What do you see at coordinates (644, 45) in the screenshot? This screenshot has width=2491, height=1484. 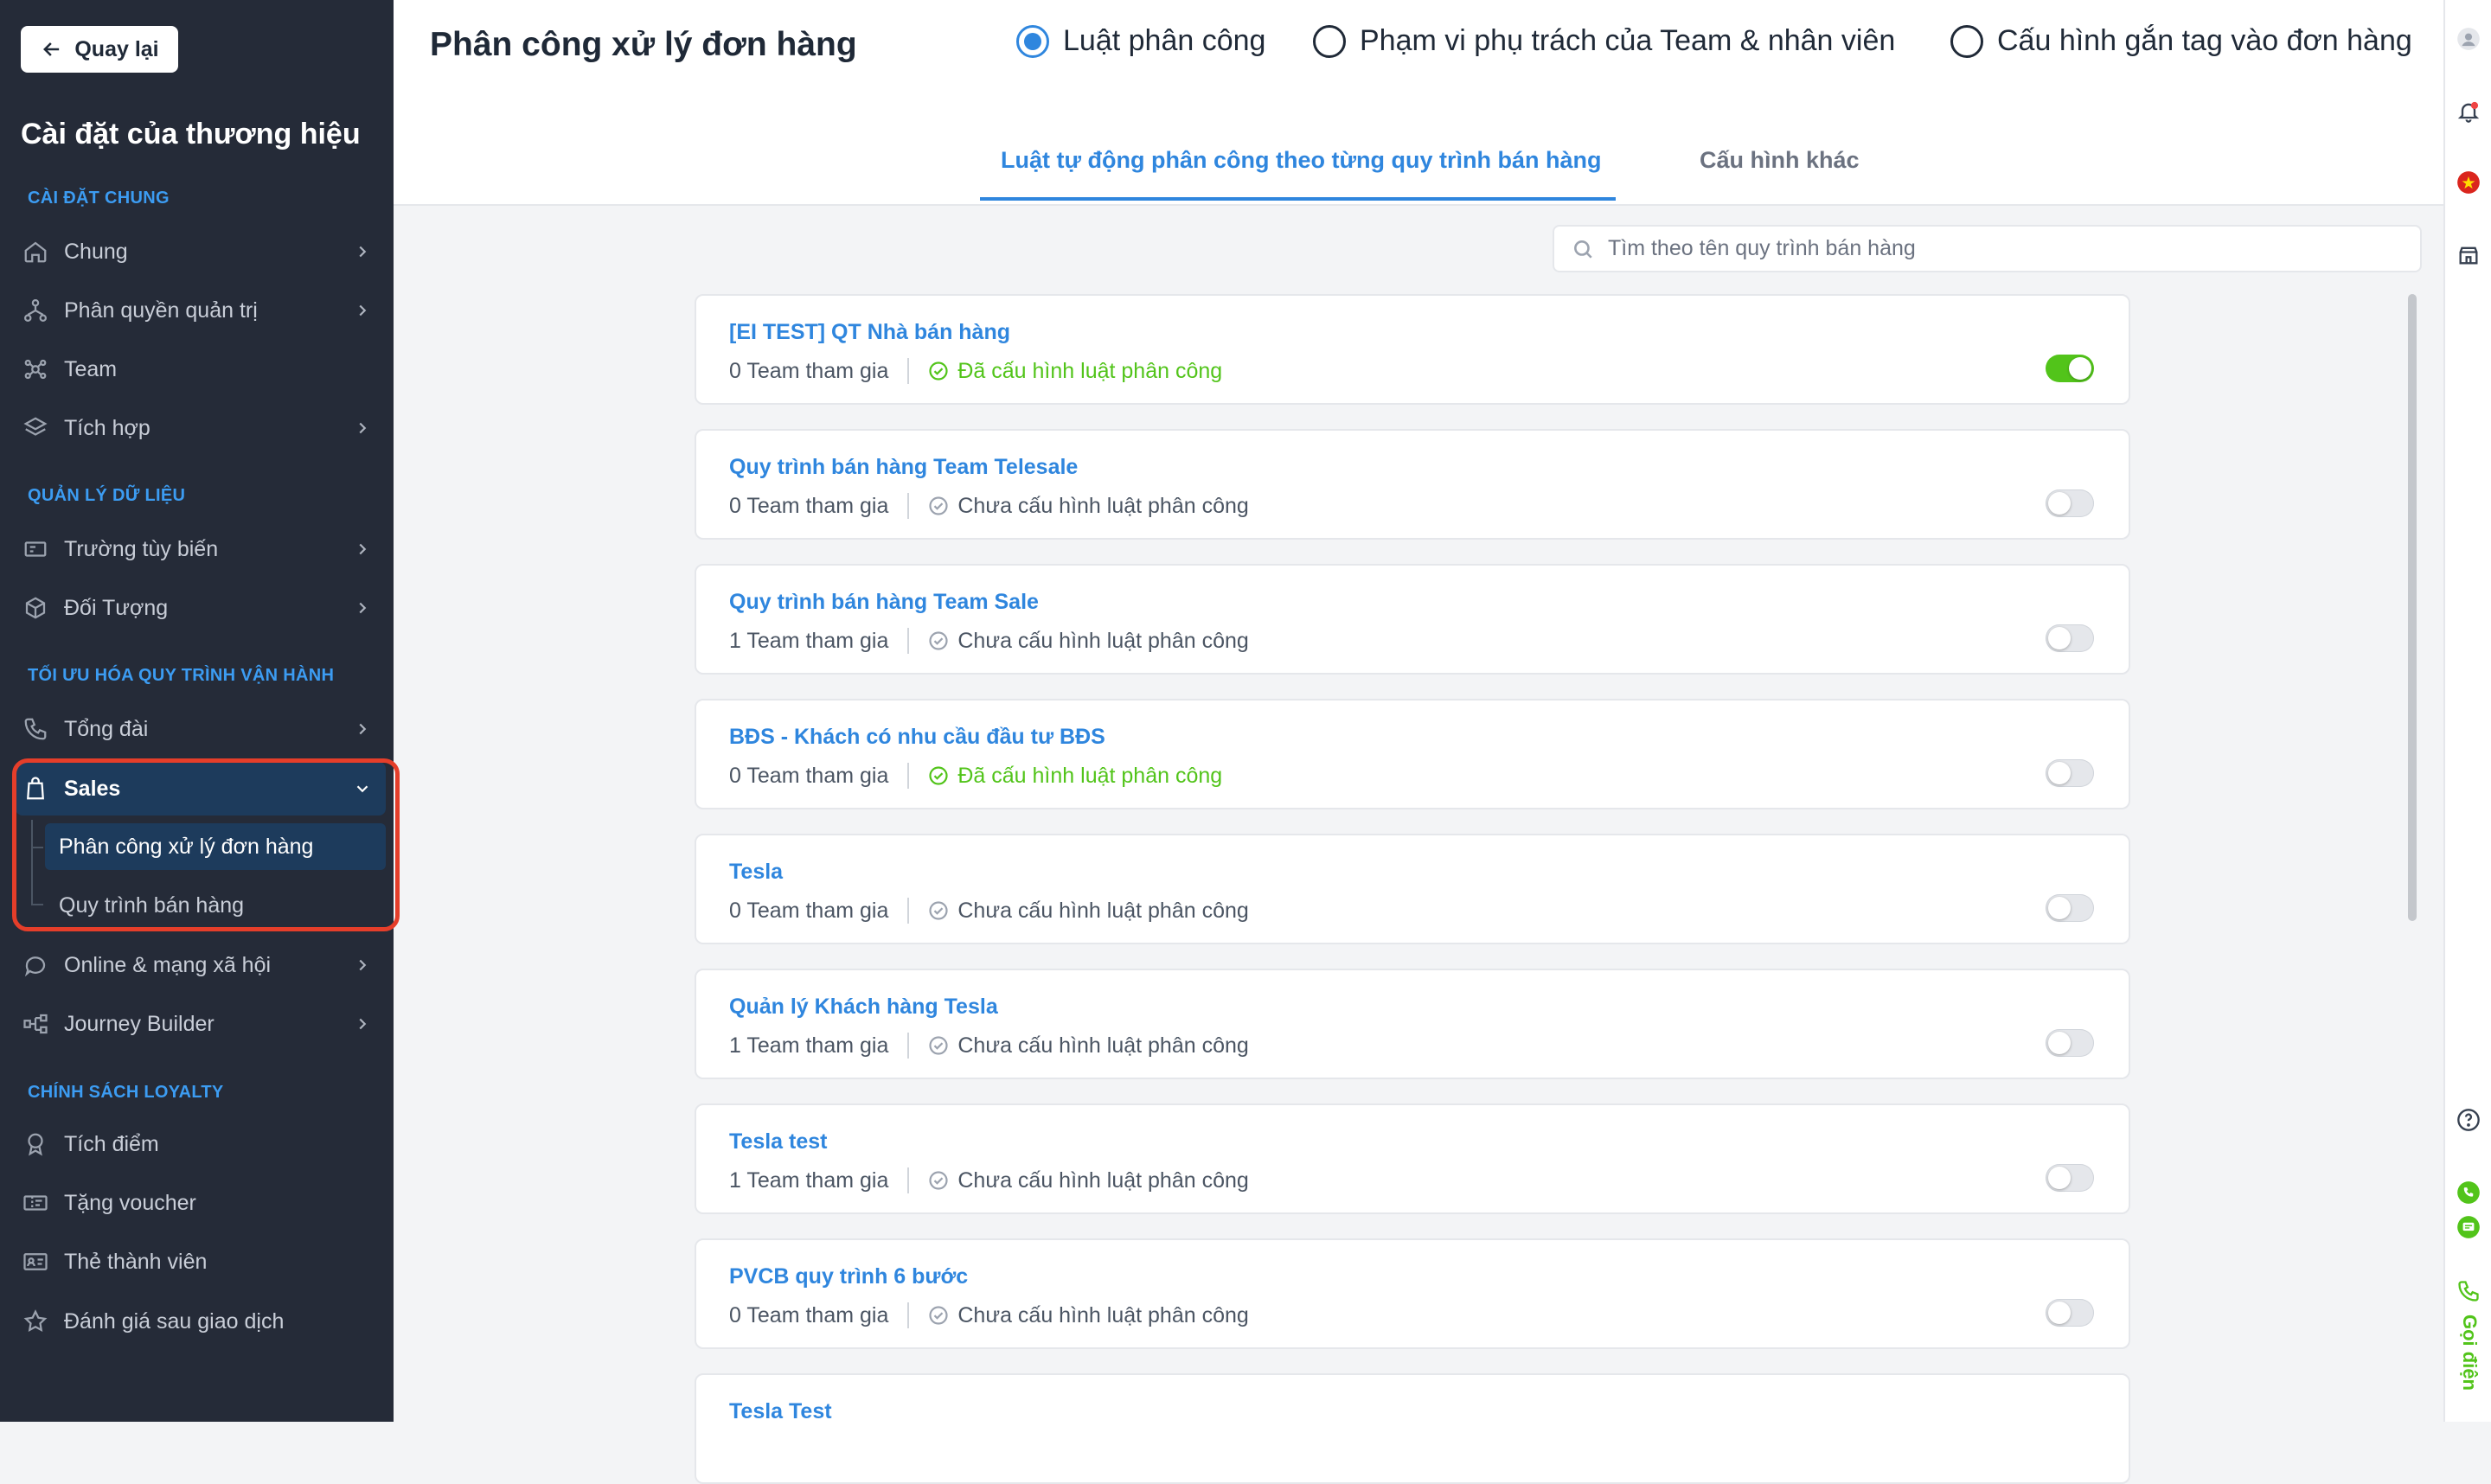 I see `page-title: Phân công xử lý đơn hàng` at bounding box center [644, 45].